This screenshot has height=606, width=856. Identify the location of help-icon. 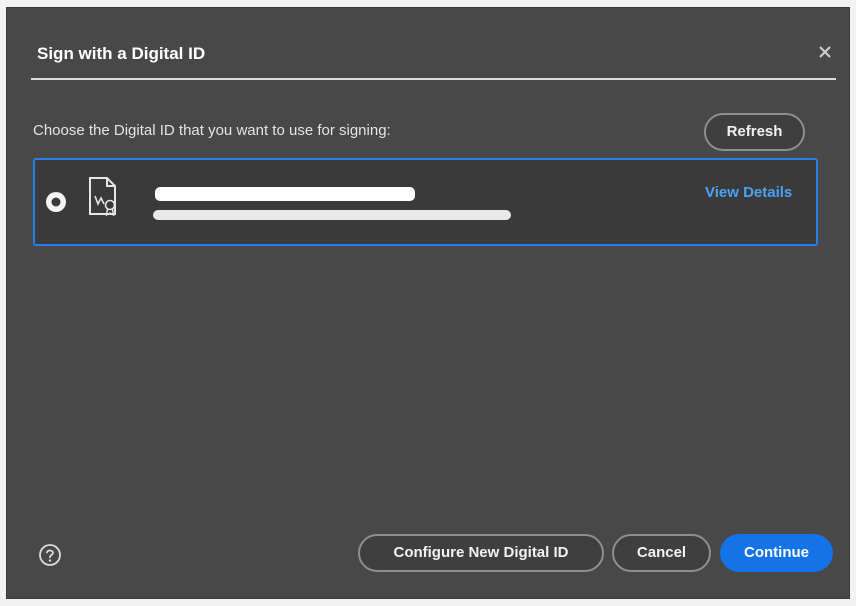
(50, 555).